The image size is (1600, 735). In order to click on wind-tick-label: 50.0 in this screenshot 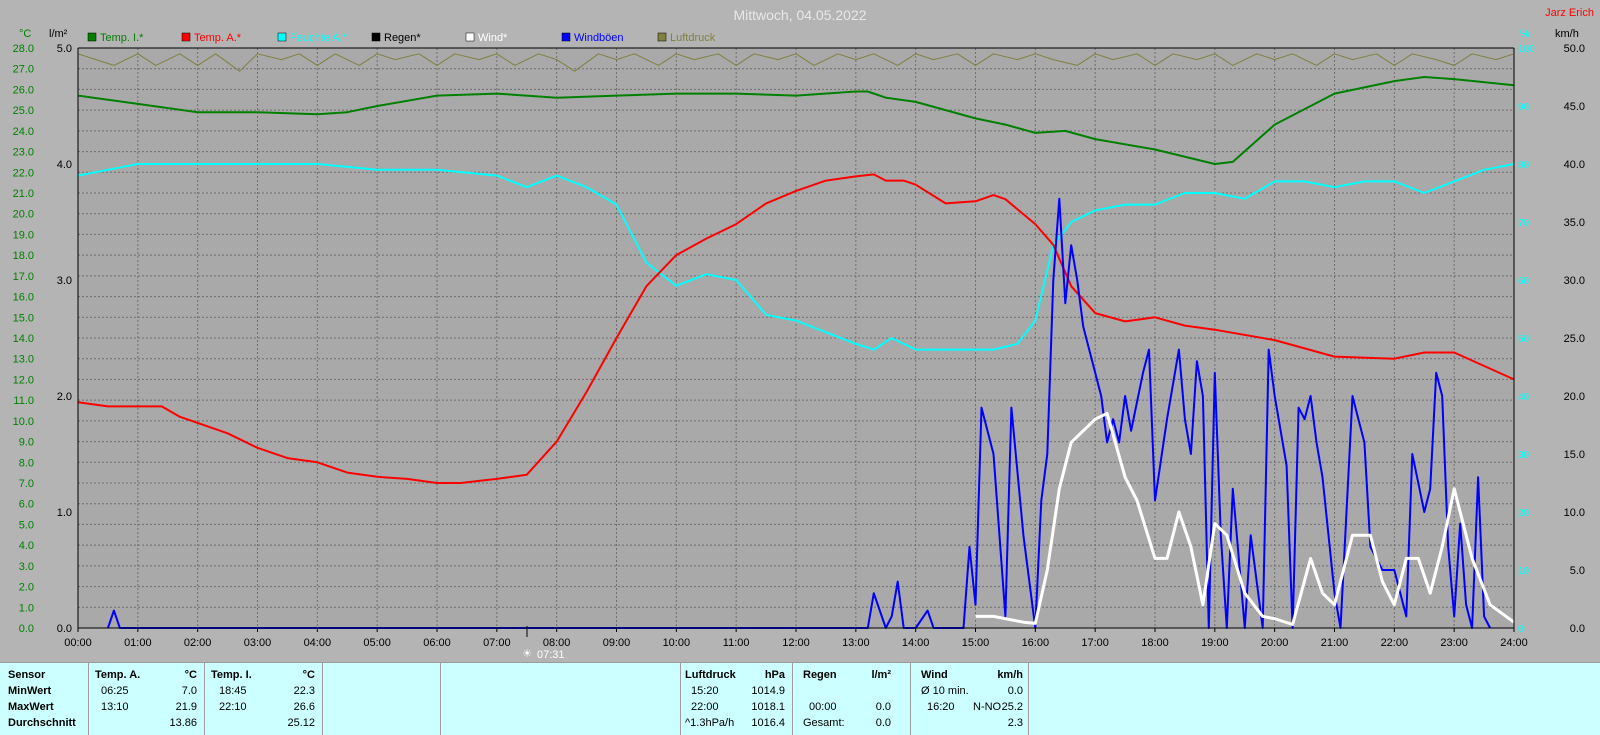, I will do `click(1574, 49)`.